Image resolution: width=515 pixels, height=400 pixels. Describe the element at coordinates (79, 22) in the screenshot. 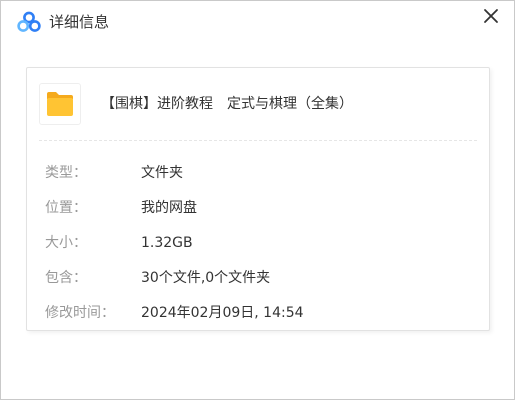

I see `dialog-title: 详细信息` at that location.